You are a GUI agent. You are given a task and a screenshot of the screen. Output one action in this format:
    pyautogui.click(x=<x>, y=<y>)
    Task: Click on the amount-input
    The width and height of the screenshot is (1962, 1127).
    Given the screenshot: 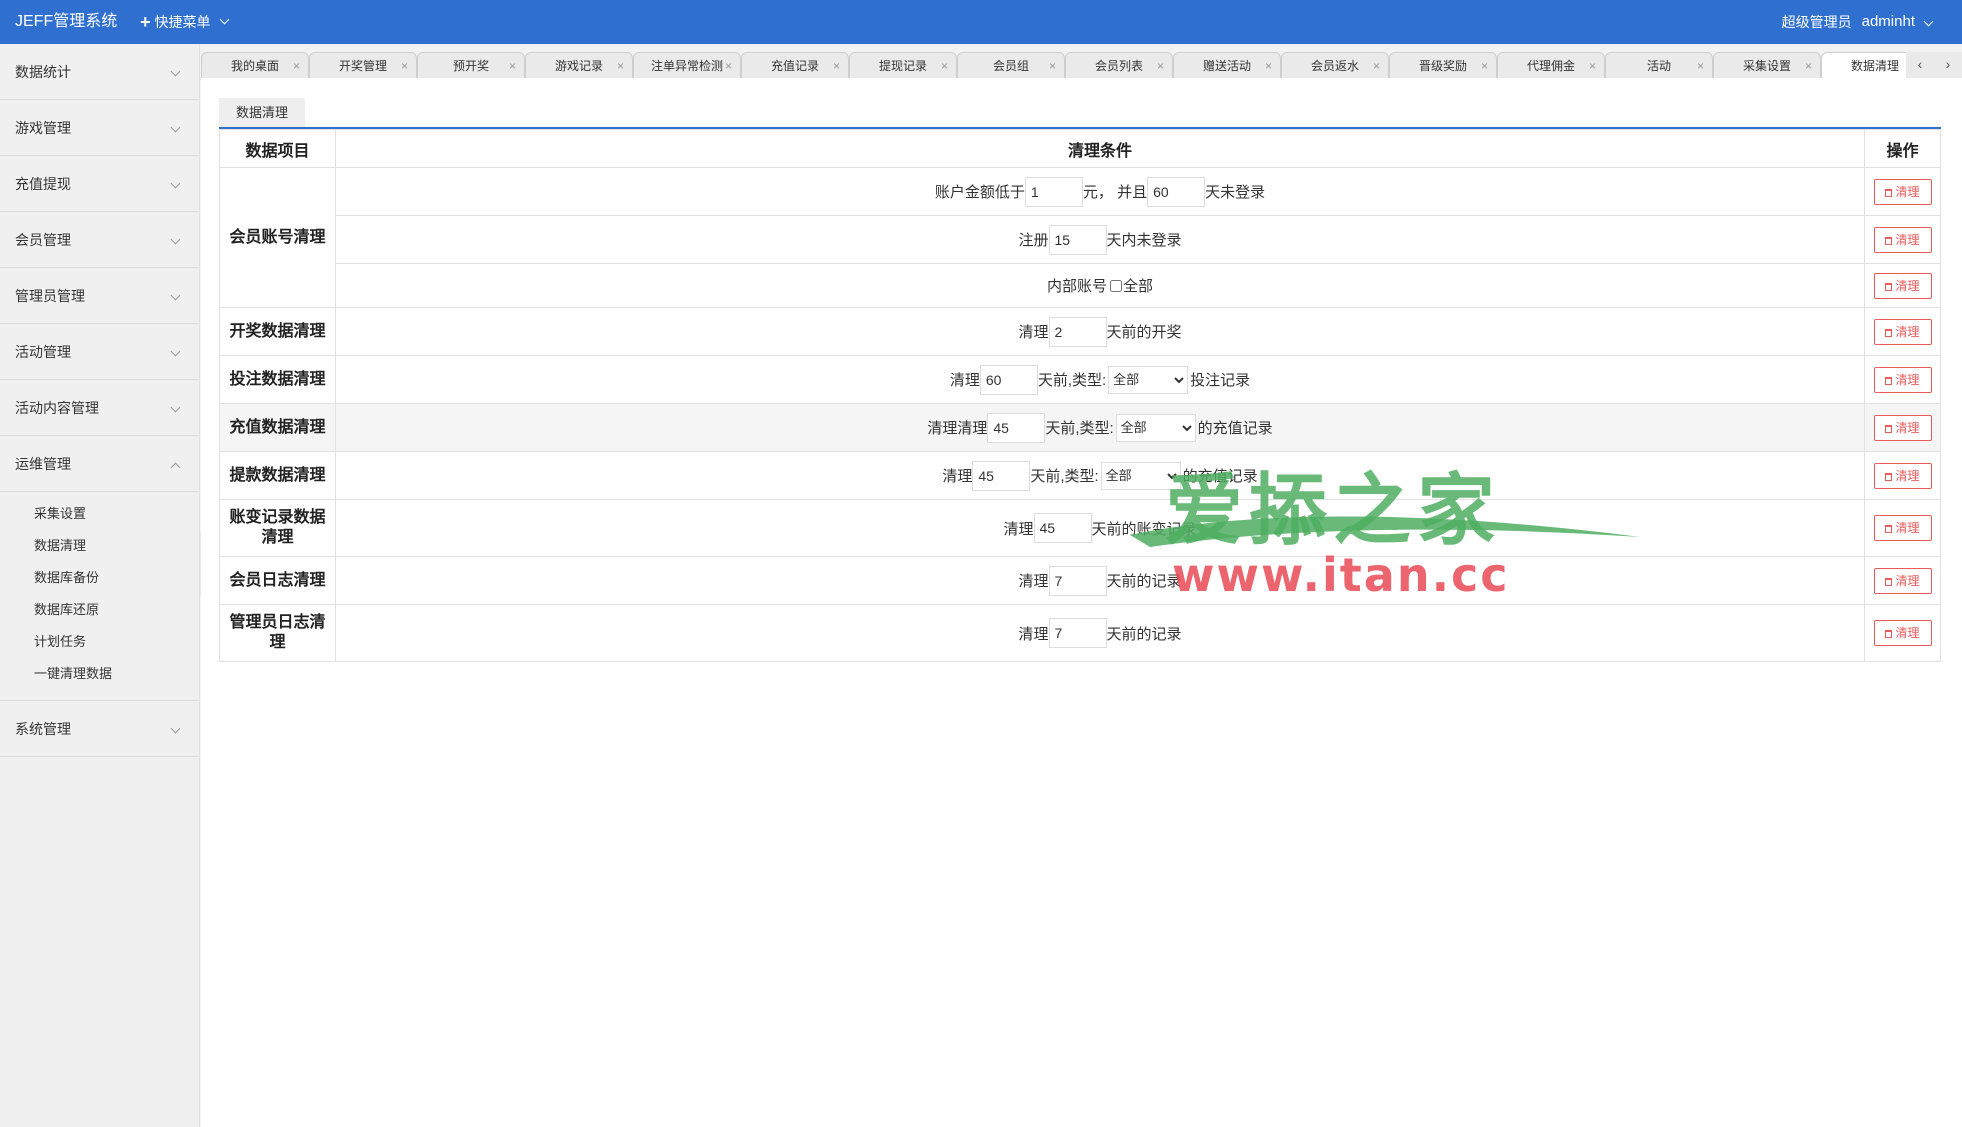 What is the action you would take?
    pyautogui.click(x=1053, y=191)
    